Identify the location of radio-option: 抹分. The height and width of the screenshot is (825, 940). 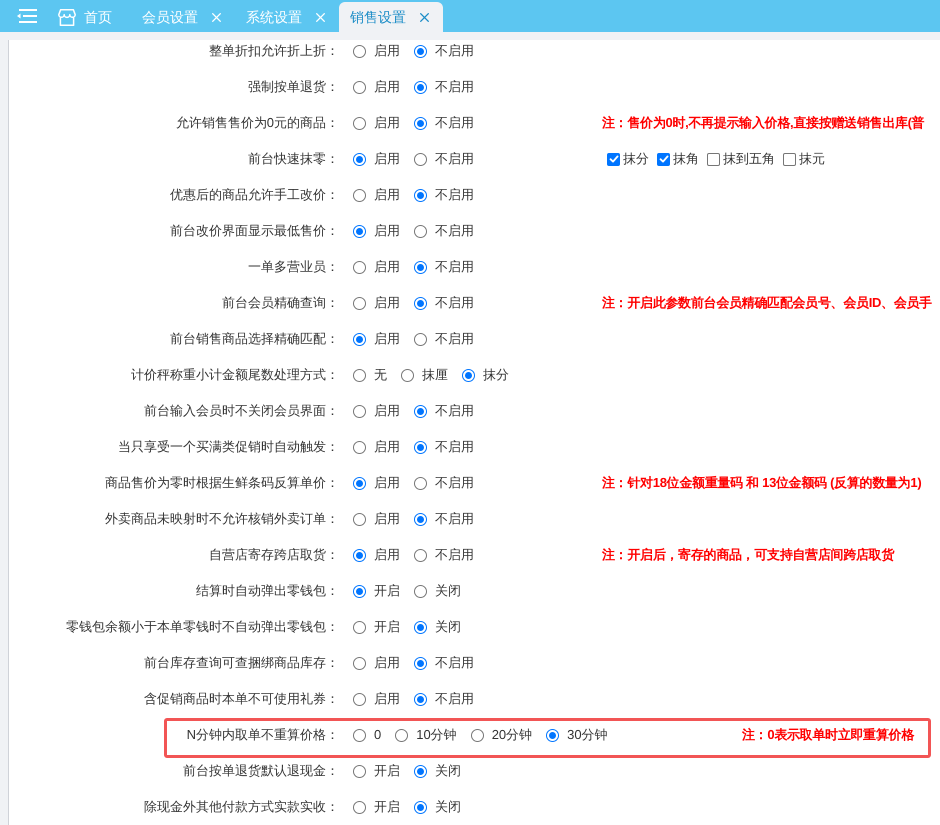
(485, 375).